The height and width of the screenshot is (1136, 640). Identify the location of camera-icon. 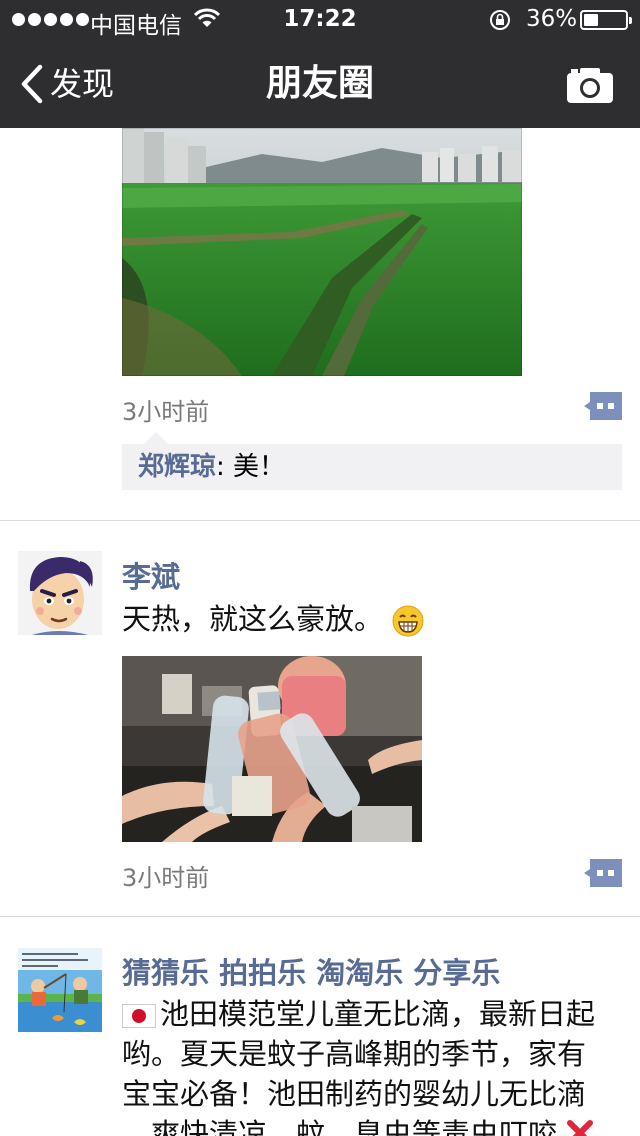
(590, 85).